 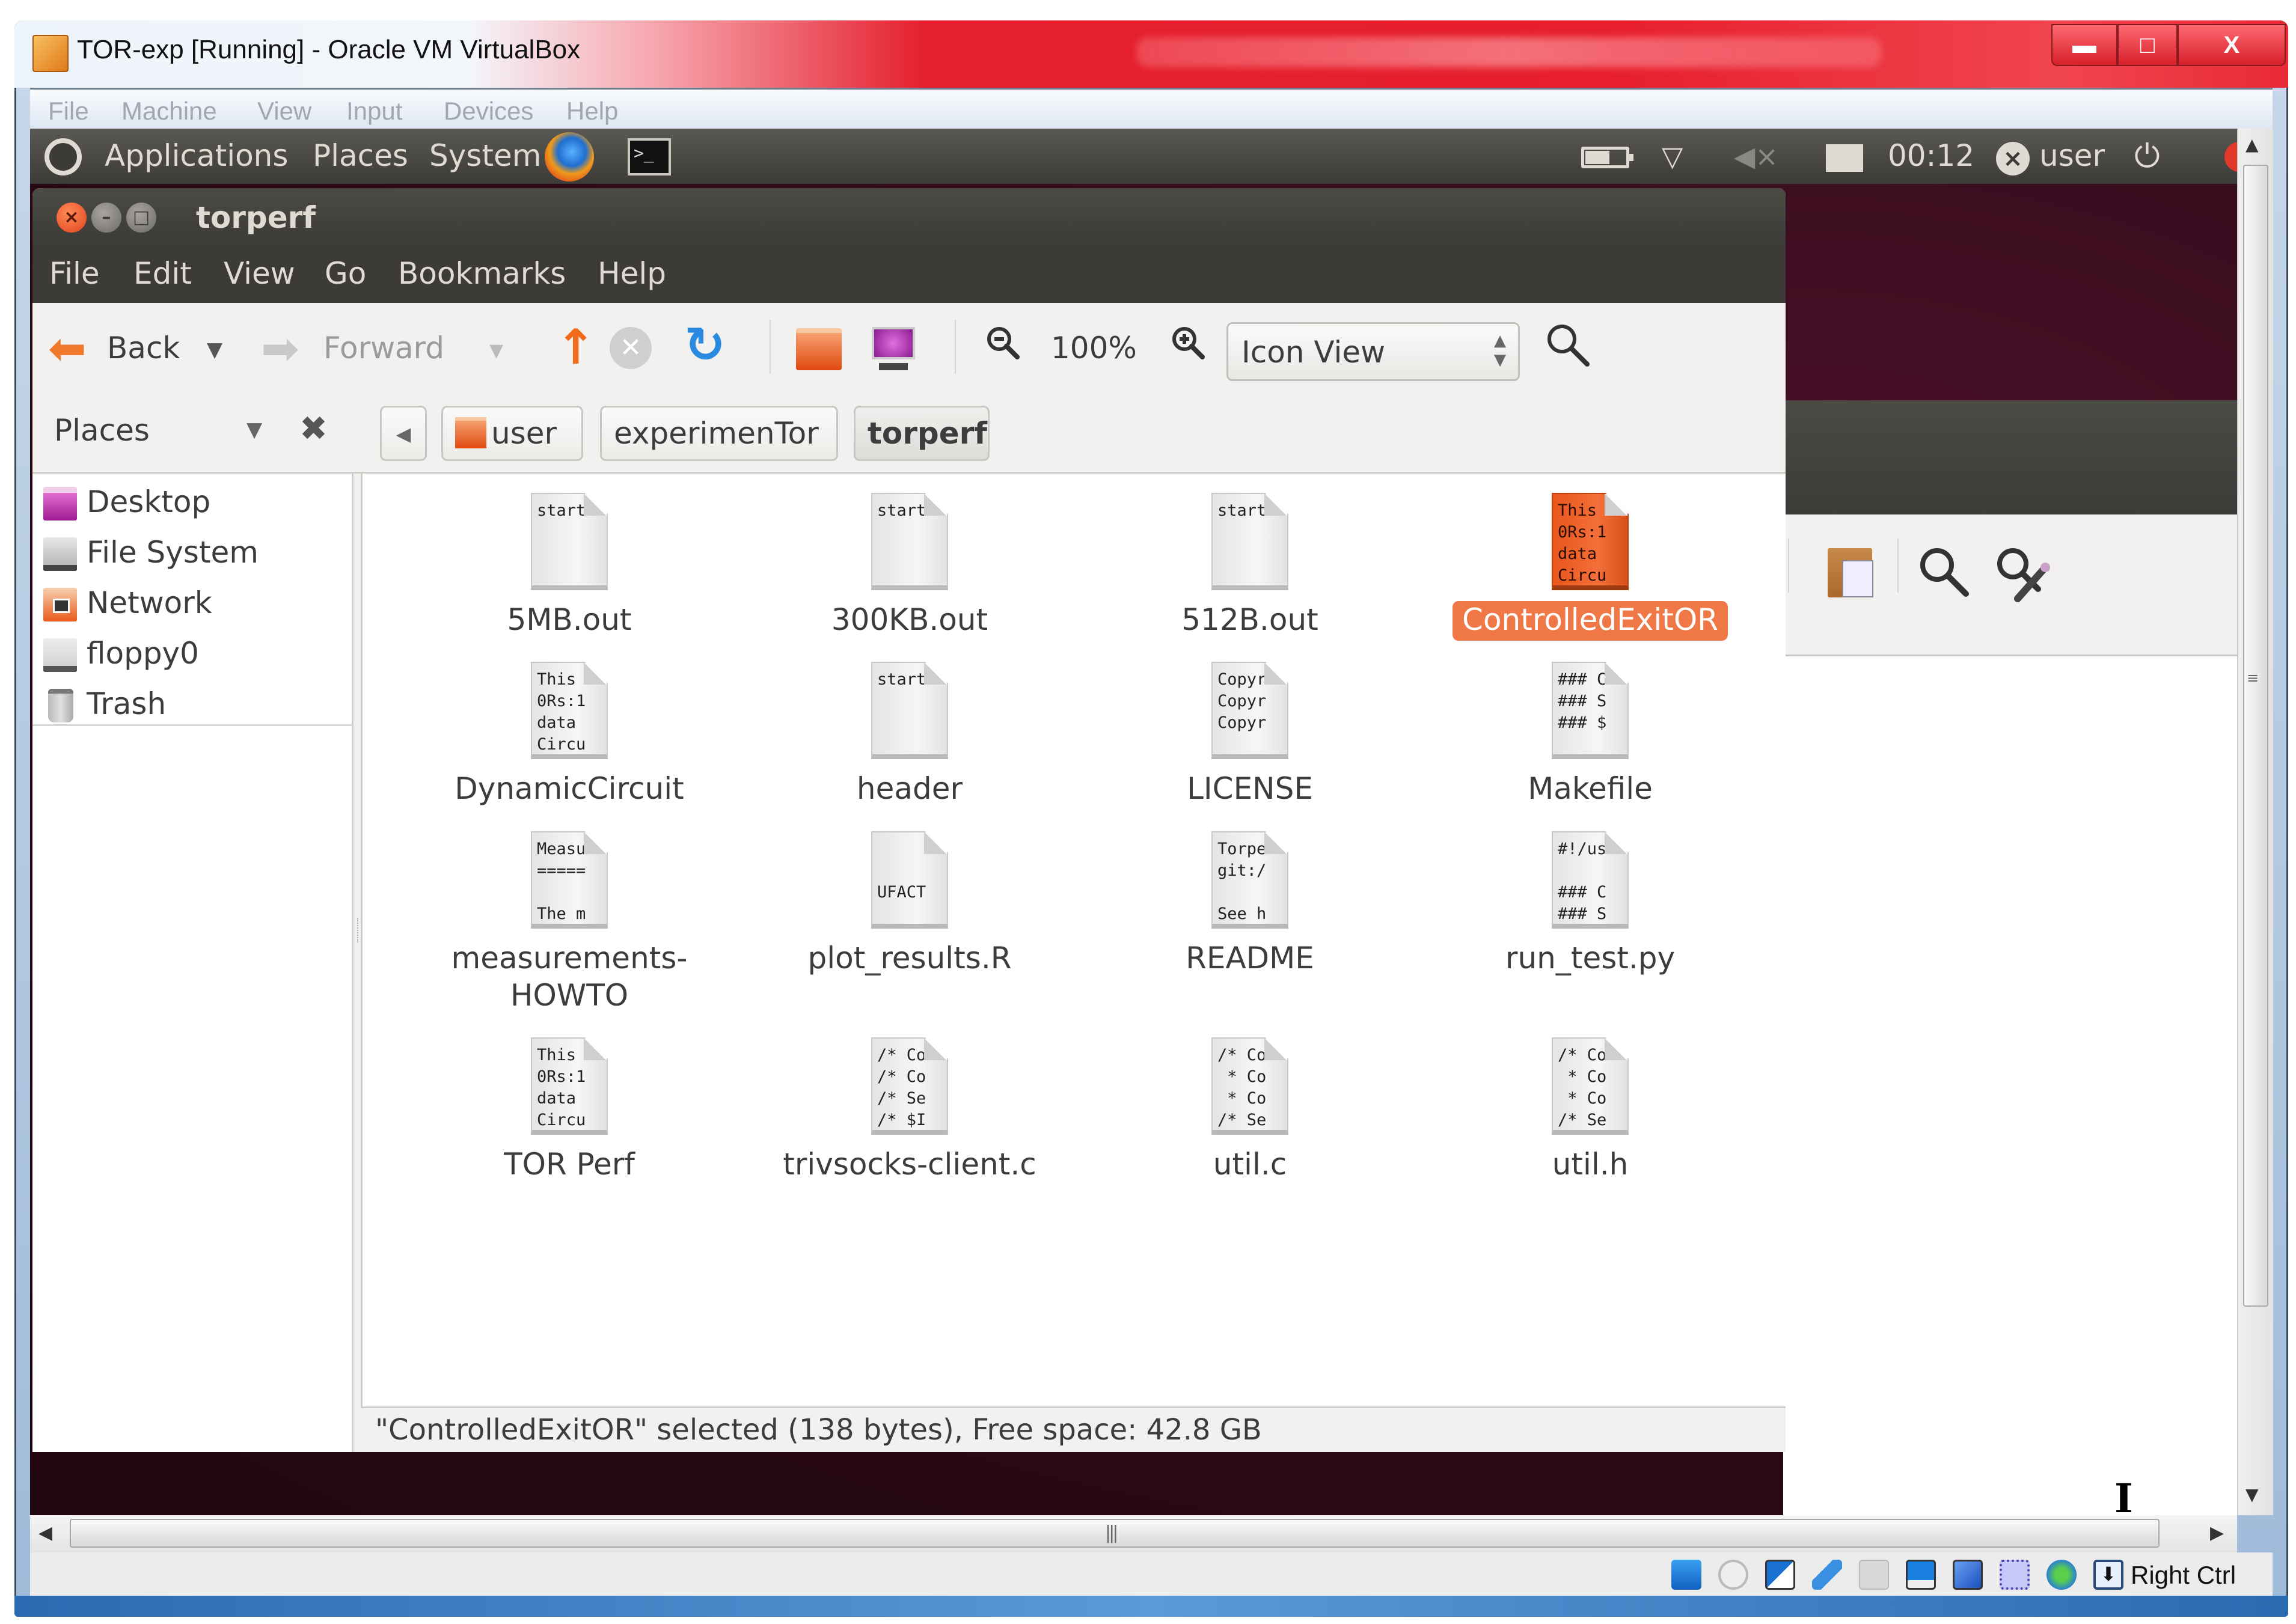 I want to click on file-item: #!/us ### C ### S run_test.py, so click(x=1571, y=912).